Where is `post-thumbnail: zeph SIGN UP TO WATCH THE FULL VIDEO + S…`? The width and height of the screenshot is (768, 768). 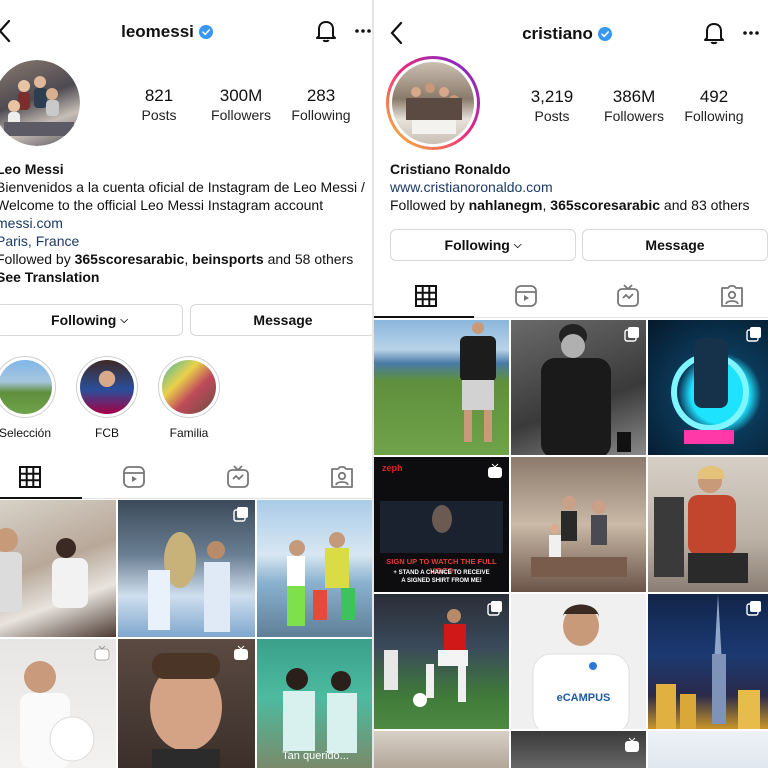 post-thumbnail: zeph SIGN UP TO WATCH THE FULL VIDEO + S… is located at coordinates (441, 524).